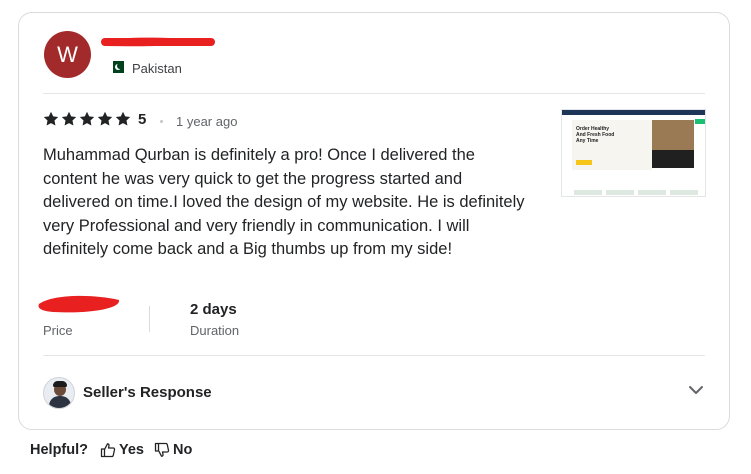 This screenshot has height=474, width=751. I want to click on helpful-yes-button: Yes, so click(122, 450).